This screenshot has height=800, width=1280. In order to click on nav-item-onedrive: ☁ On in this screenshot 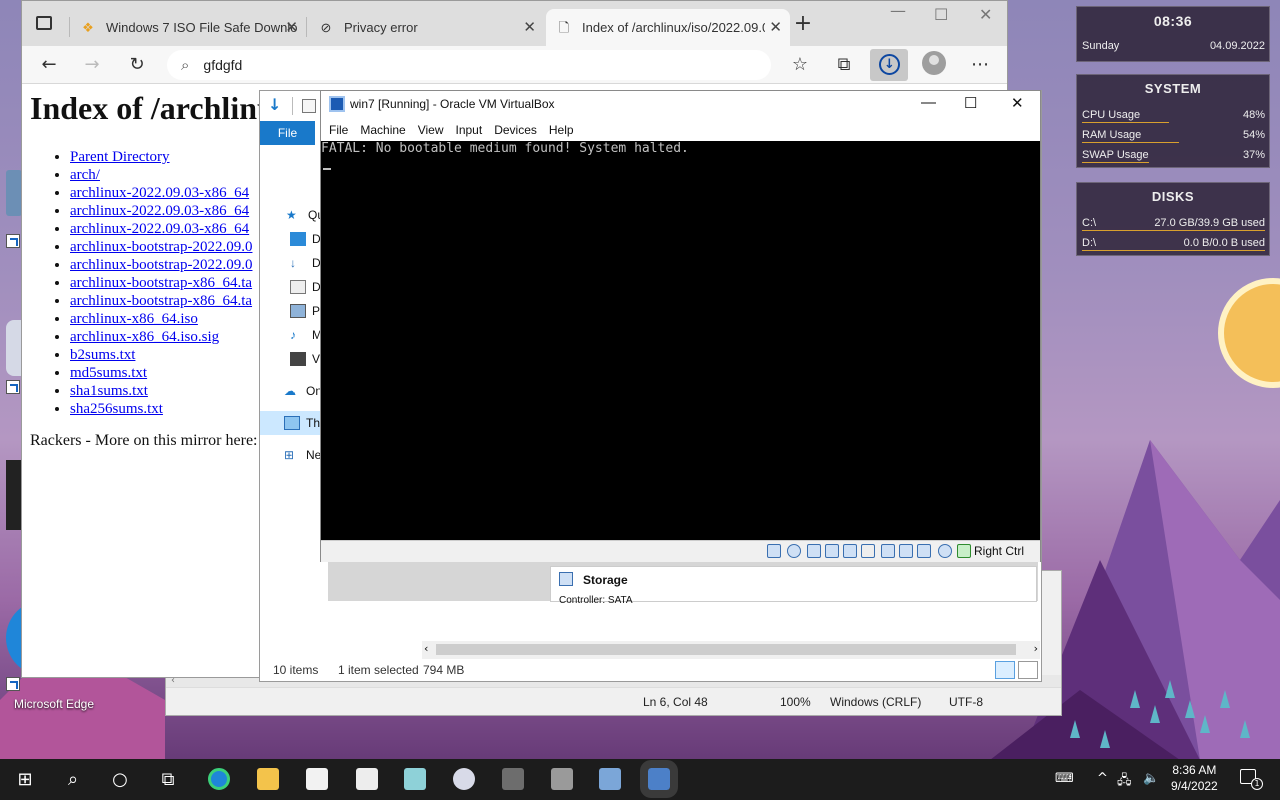, I will do `click(303, 391)`.